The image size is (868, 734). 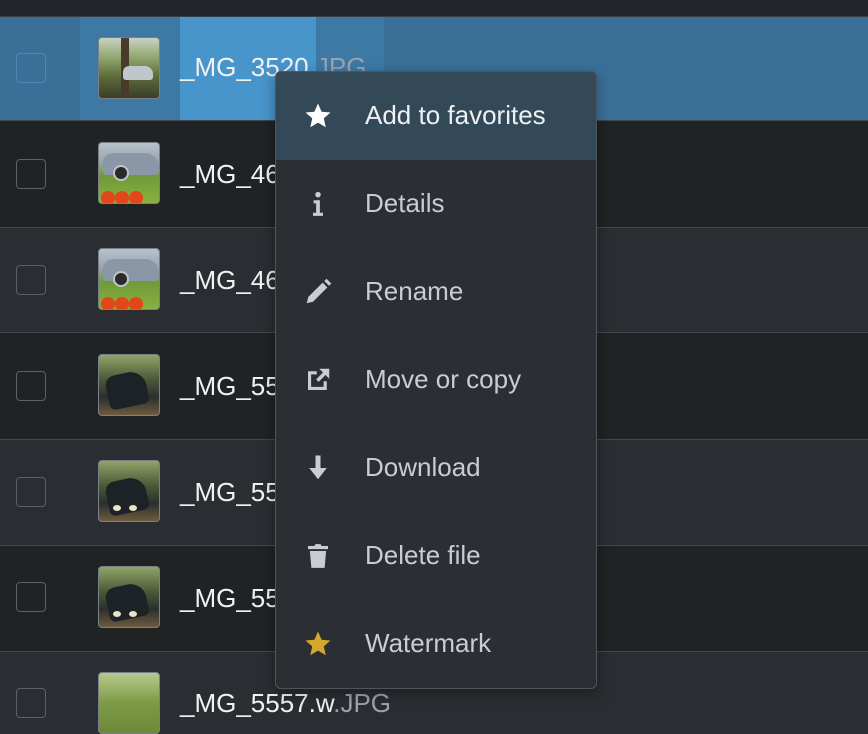 I want to click on trash-icon, so click(x=318, y=556).